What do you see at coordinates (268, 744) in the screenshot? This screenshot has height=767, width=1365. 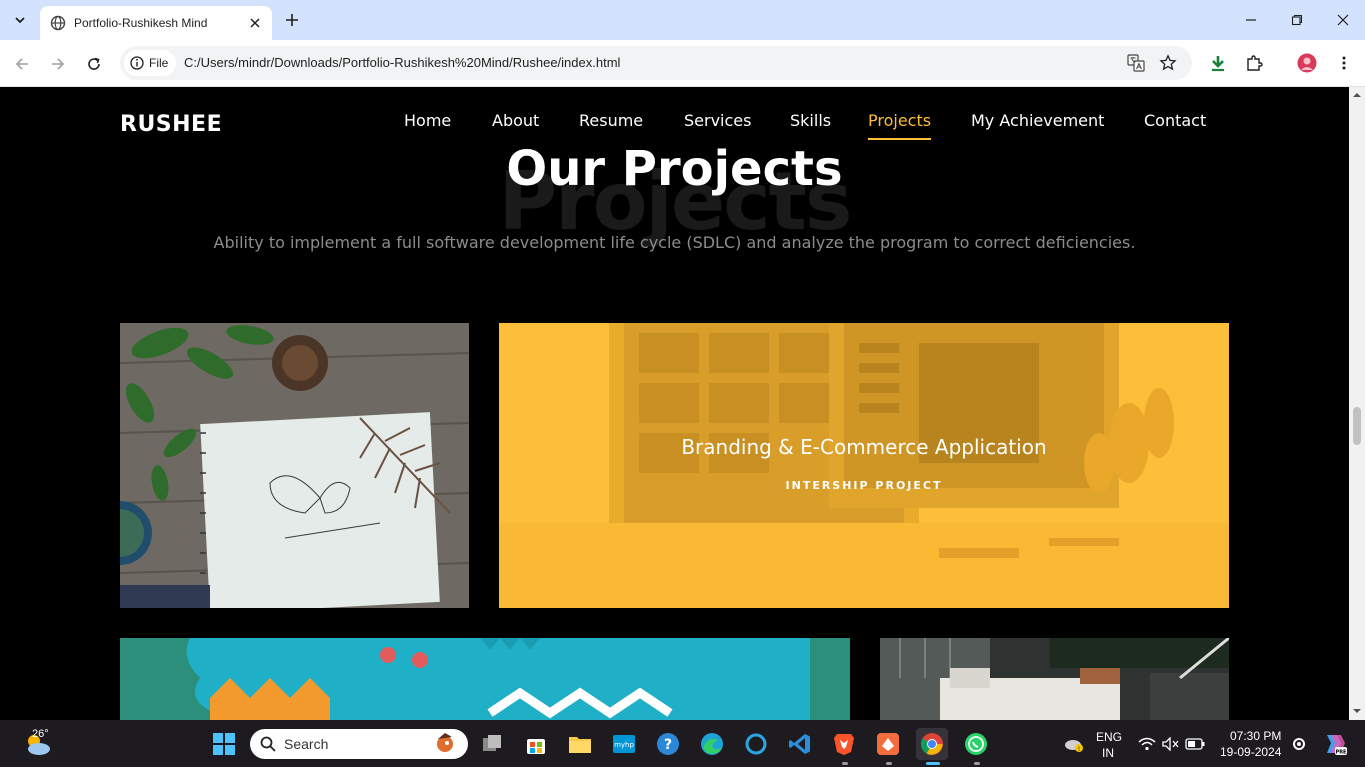 I see `search-icon` at bounding box center [268, 744].